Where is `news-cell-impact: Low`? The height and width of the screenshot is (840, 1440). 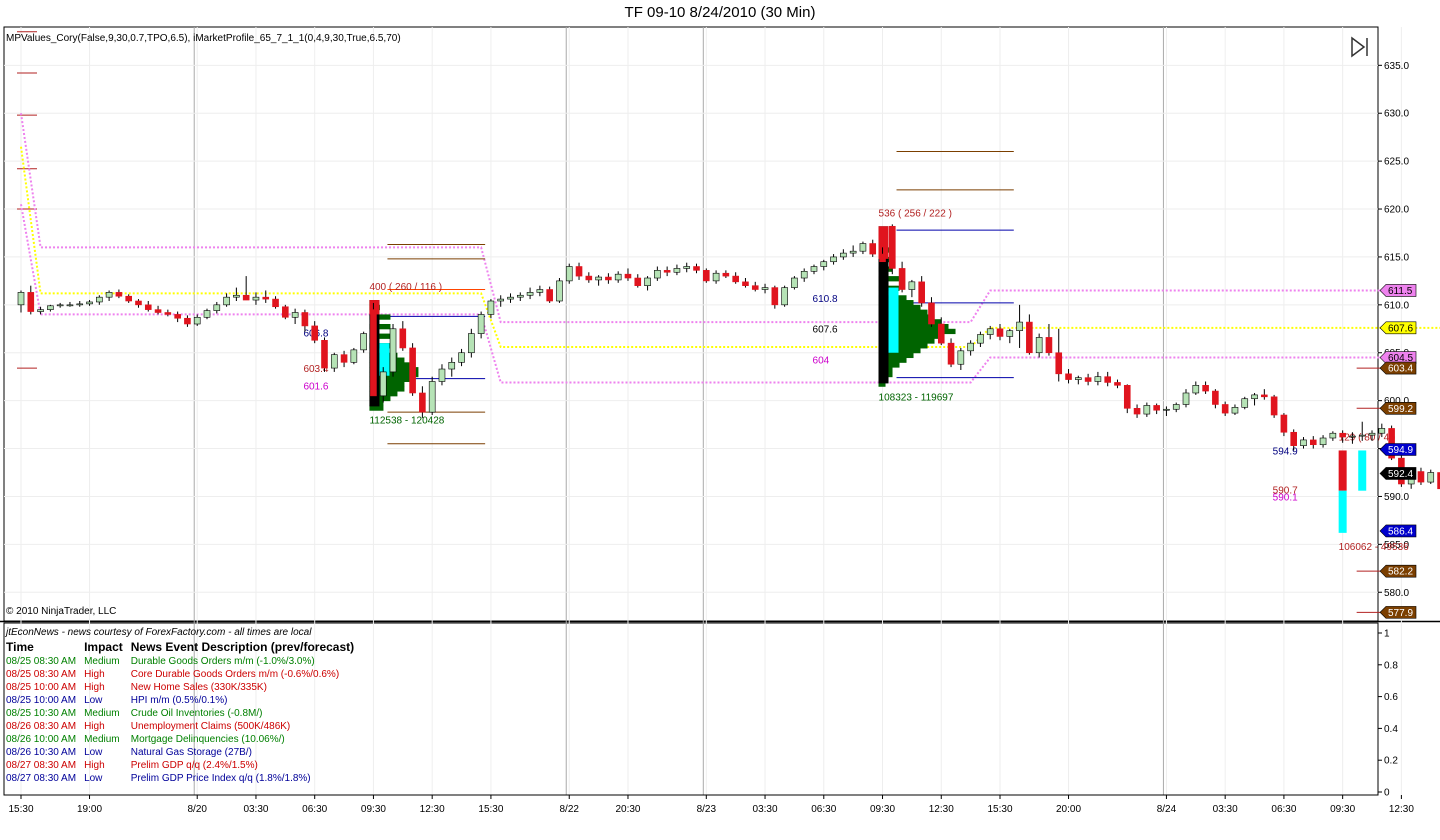
news-cell-impact: Low is located at coordinates (93, 752).